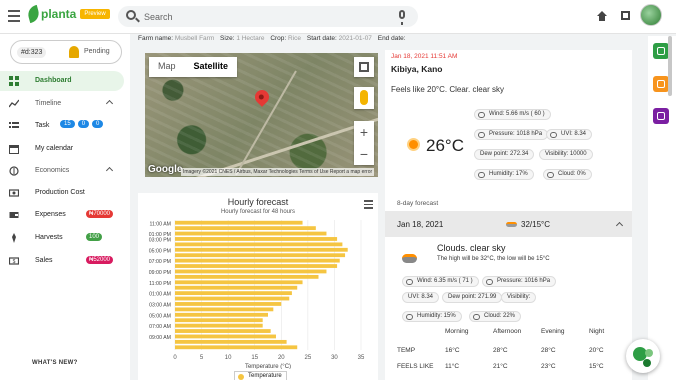  Describe the element at coordinates (500, 350) in the screenshot. I see `table-cell: 28°C` at that location.